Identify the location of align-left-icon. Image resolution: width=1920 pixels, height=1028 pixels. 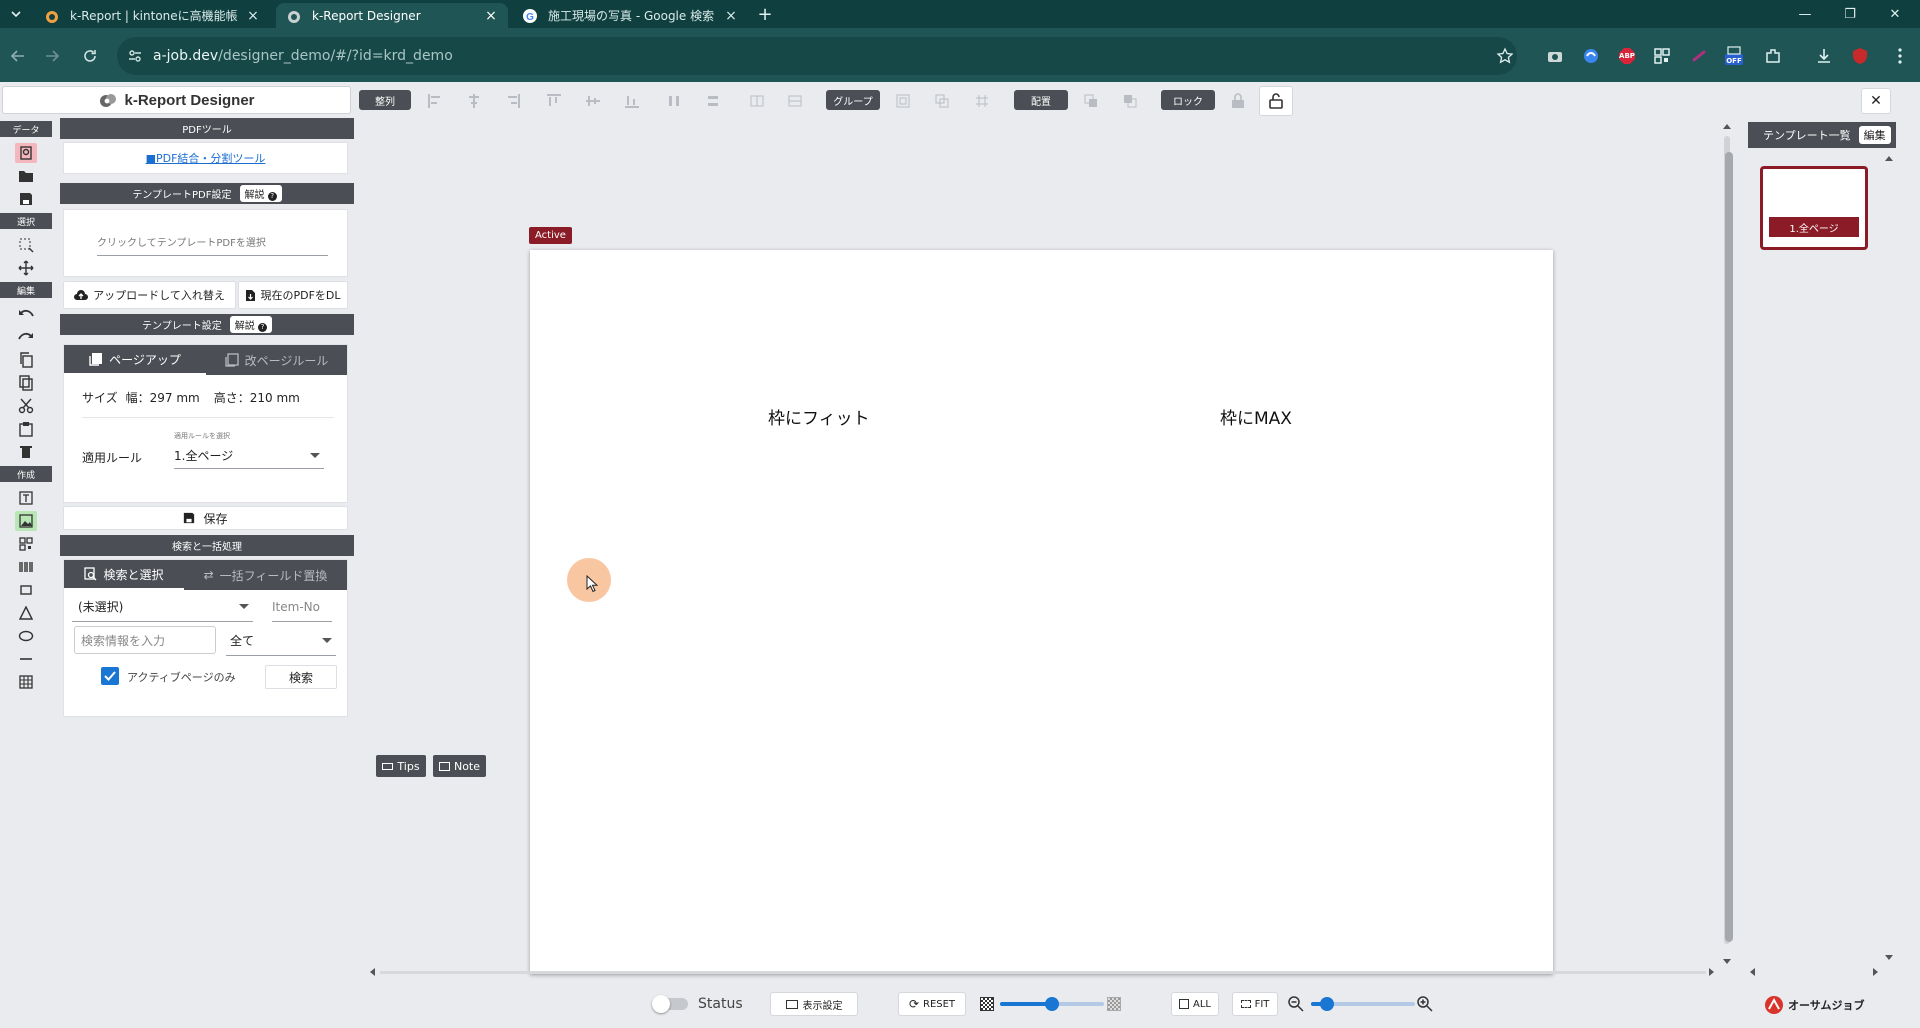
(435, 101).